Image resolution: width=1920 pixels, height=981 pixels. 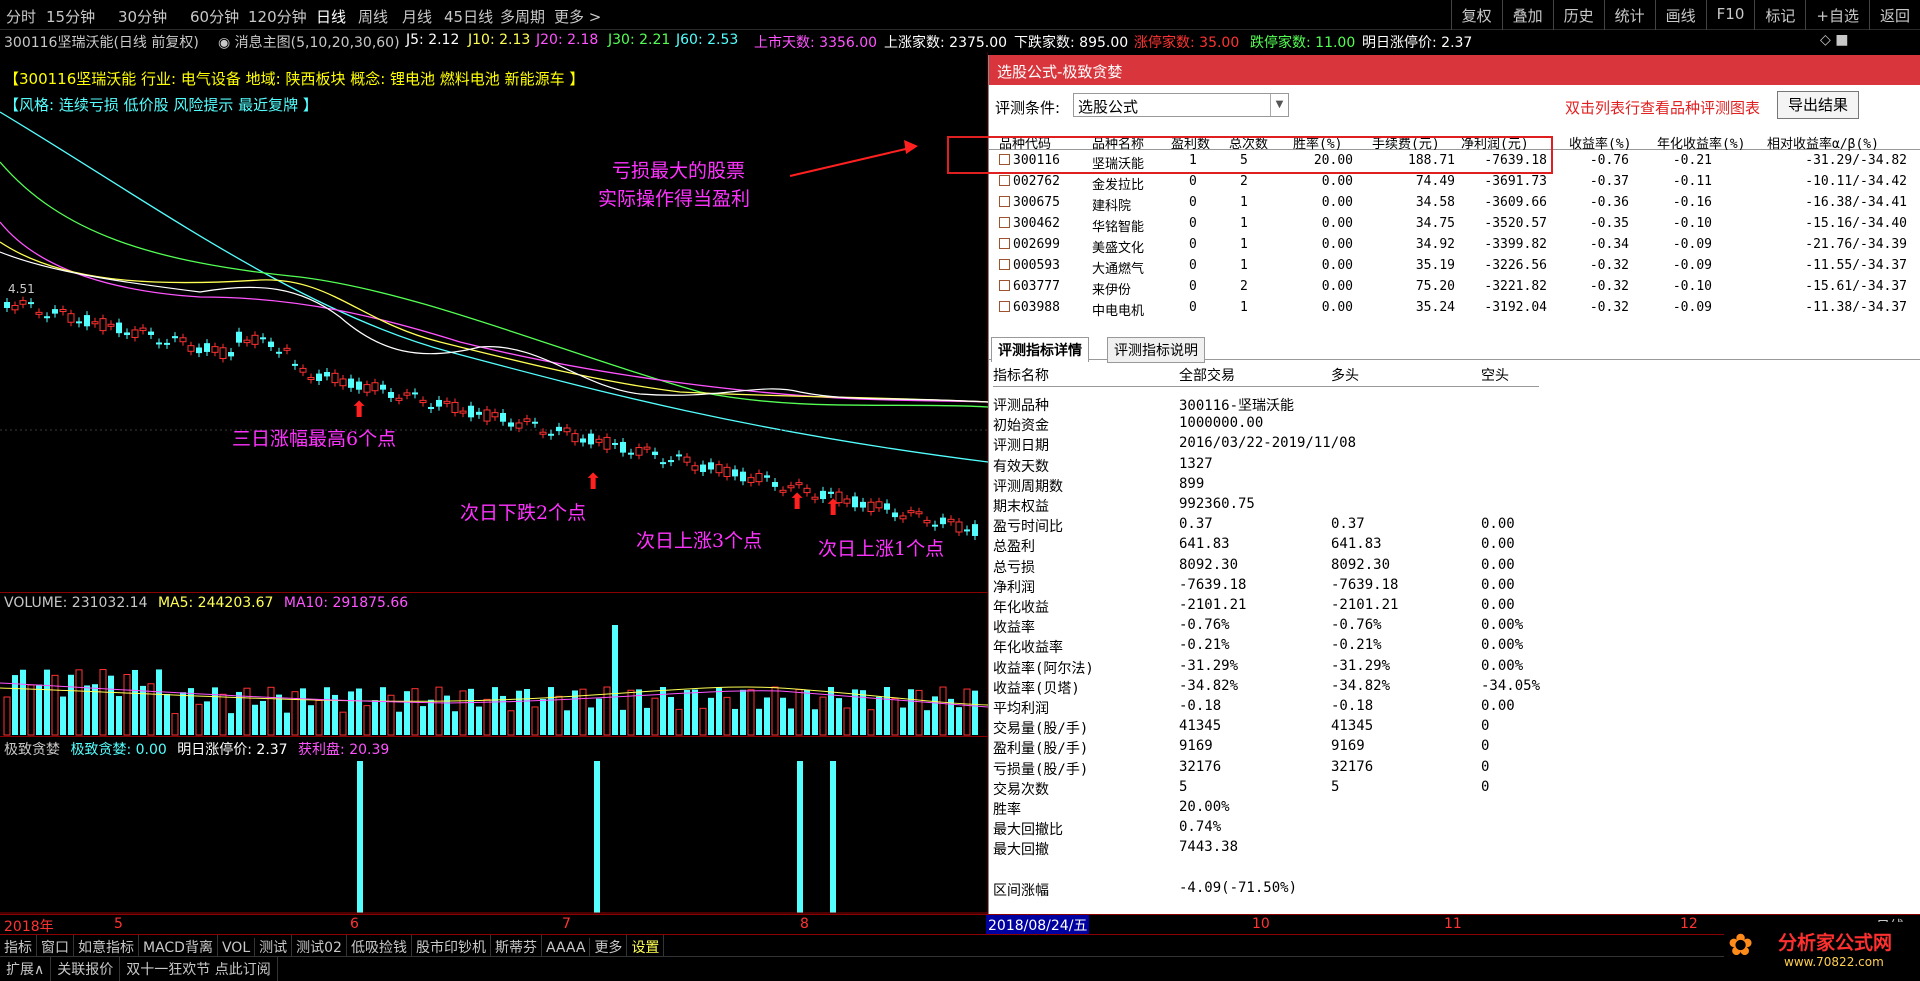 I want to click on metrics-header: 指标名称 全部交易 多头 空头, so click(x=1266, y=376).